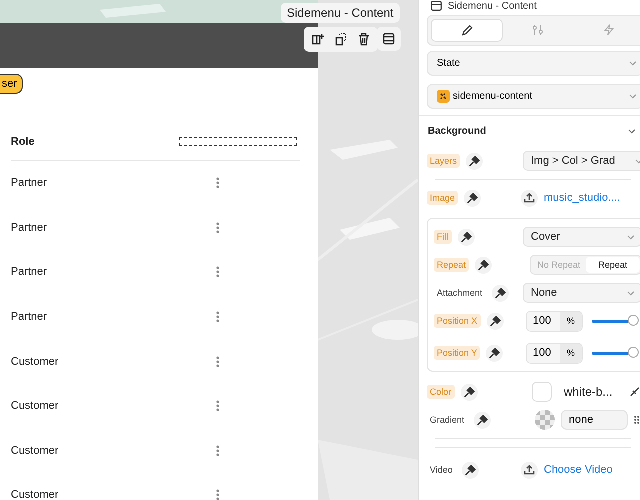 This screenshot has width=640, height=500. What do you see at coordinates (538, 30) in the screenshot?
I see `sliders-icon` at bounding box center [538, 30].